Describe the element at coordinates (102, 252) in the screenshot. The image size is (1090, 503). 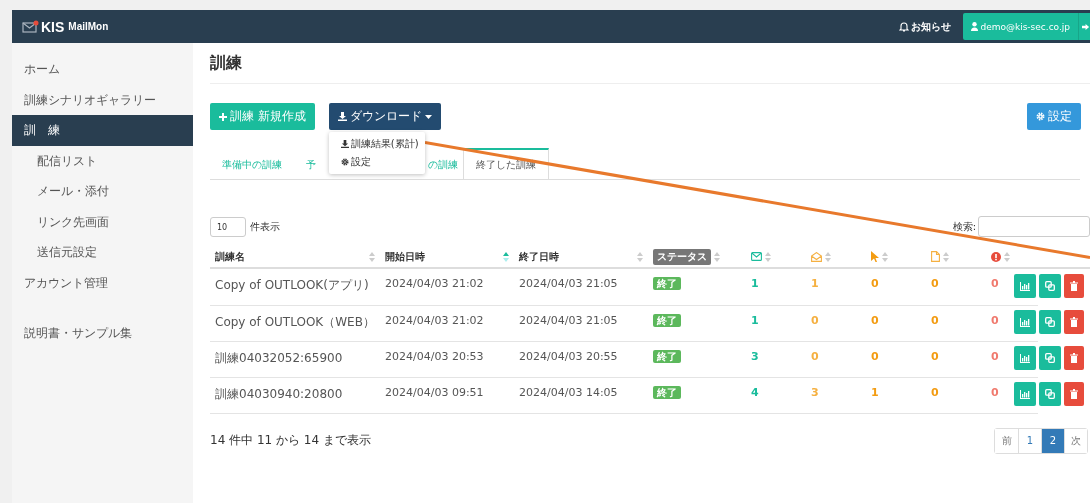
I see `sidebar-subitem: 送信元設定` at that location.